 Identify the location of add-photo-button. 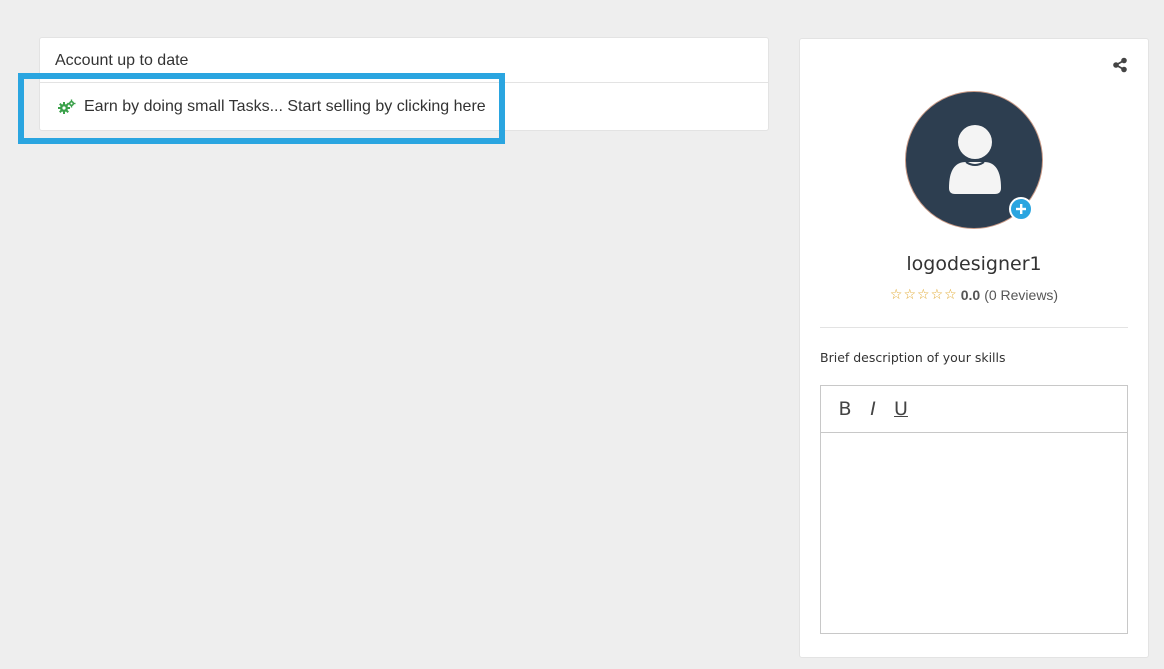
(1021, 209).